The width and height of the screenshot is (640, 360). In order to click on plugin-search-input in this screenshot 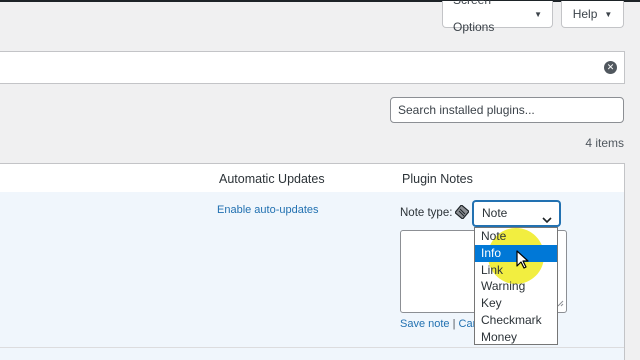, I will do `click(507, 110)`.